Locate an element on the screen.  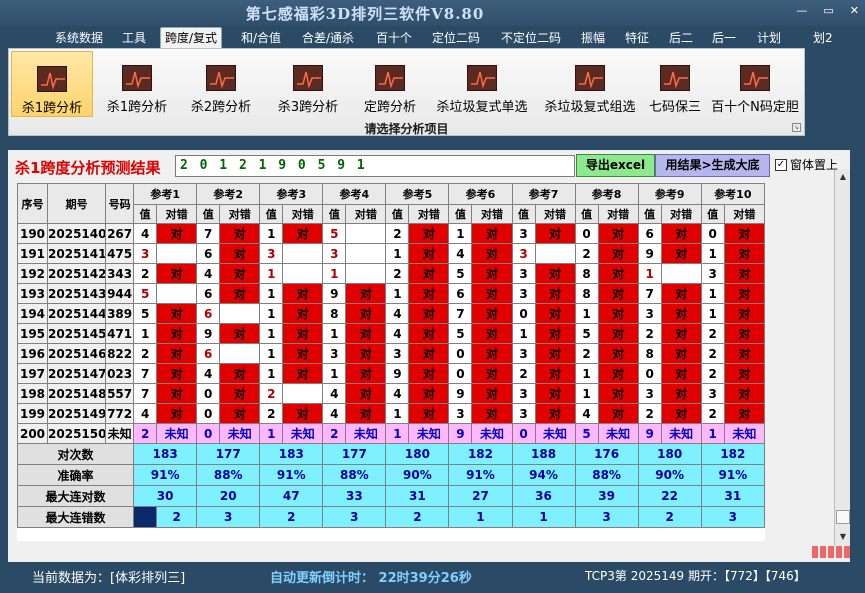
table-row: 193 2025143 944 5 6 对 1 对 9 对 1 对 6 对 3 对 8 对 7 对 1 对 is located at coordinates (391, 293).